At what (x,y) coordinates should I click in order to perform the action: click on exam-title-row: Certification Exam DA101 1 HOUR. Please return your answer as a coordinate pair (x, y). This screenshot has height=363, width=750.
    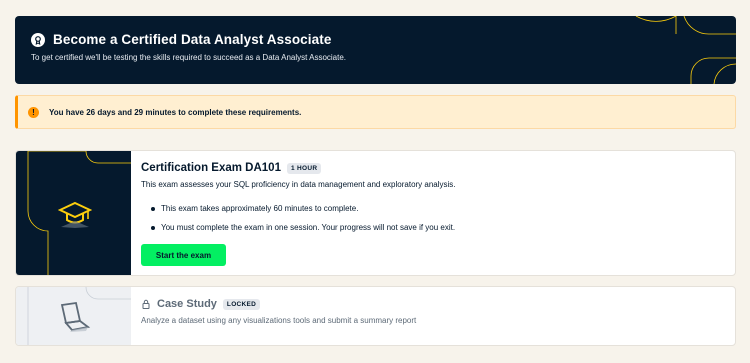
    Looking at the image, I should click on (231, 168).